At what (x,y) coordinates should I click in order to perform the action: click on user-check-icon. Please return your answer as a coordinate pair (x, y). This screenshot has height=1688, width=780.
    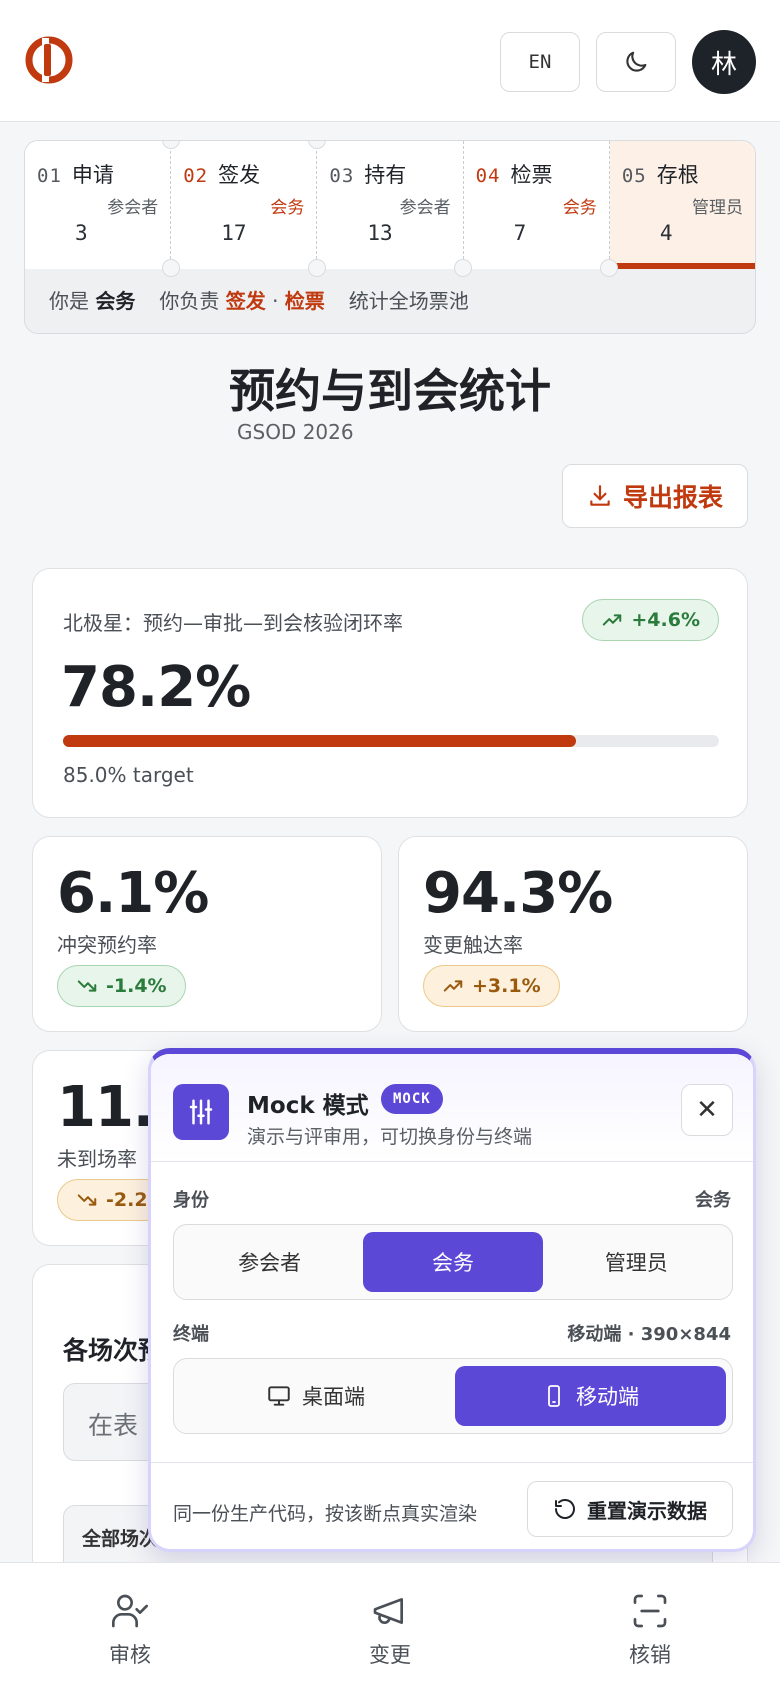
    Looking at the image, I should click on (130, 1611).